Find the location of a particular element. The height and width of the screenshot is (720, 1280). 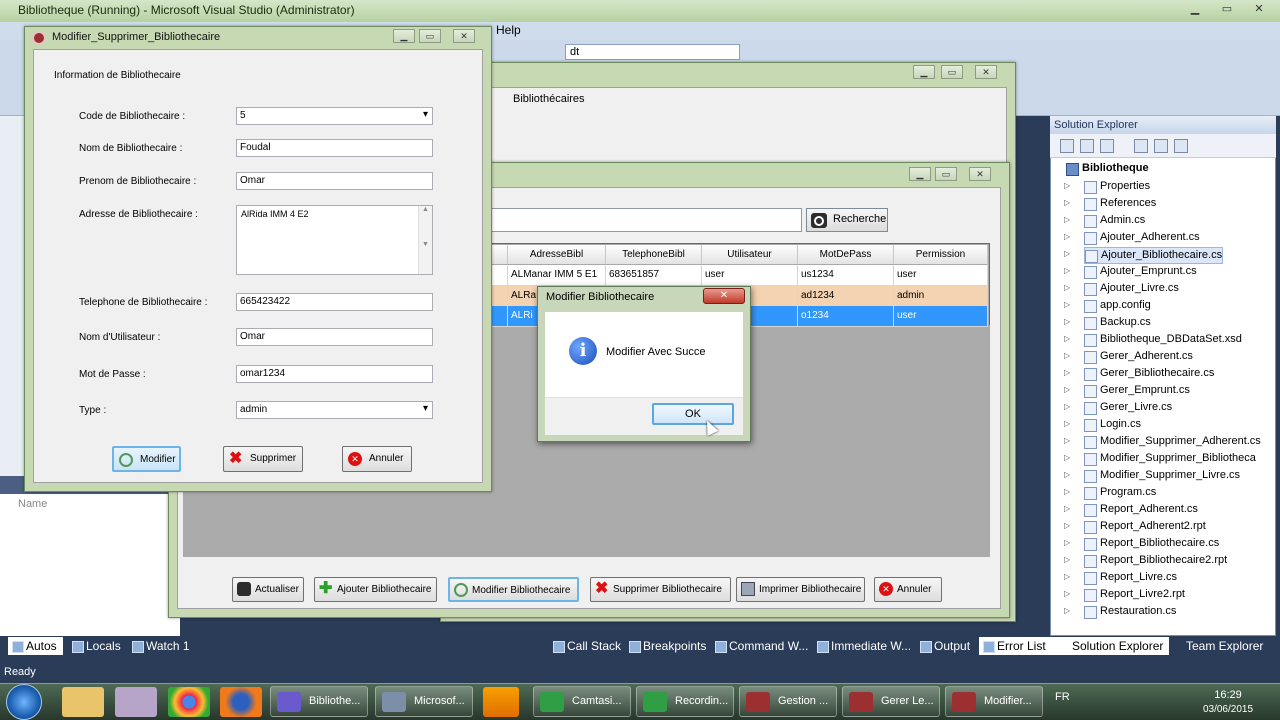

solution-item: Report_Livre2.rpt is located at coordinates (1134, 595).